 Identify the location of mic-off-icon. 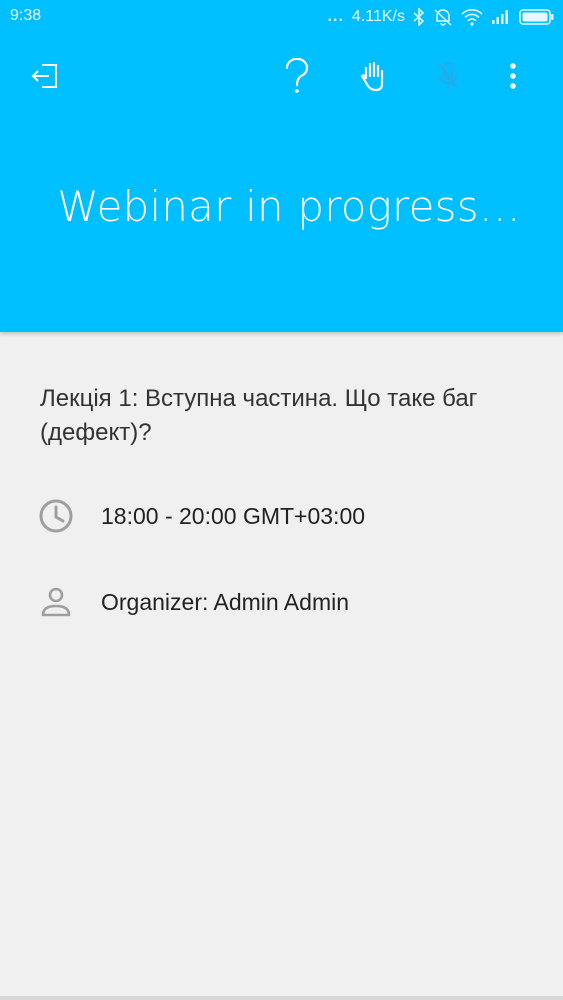
(448, 76).